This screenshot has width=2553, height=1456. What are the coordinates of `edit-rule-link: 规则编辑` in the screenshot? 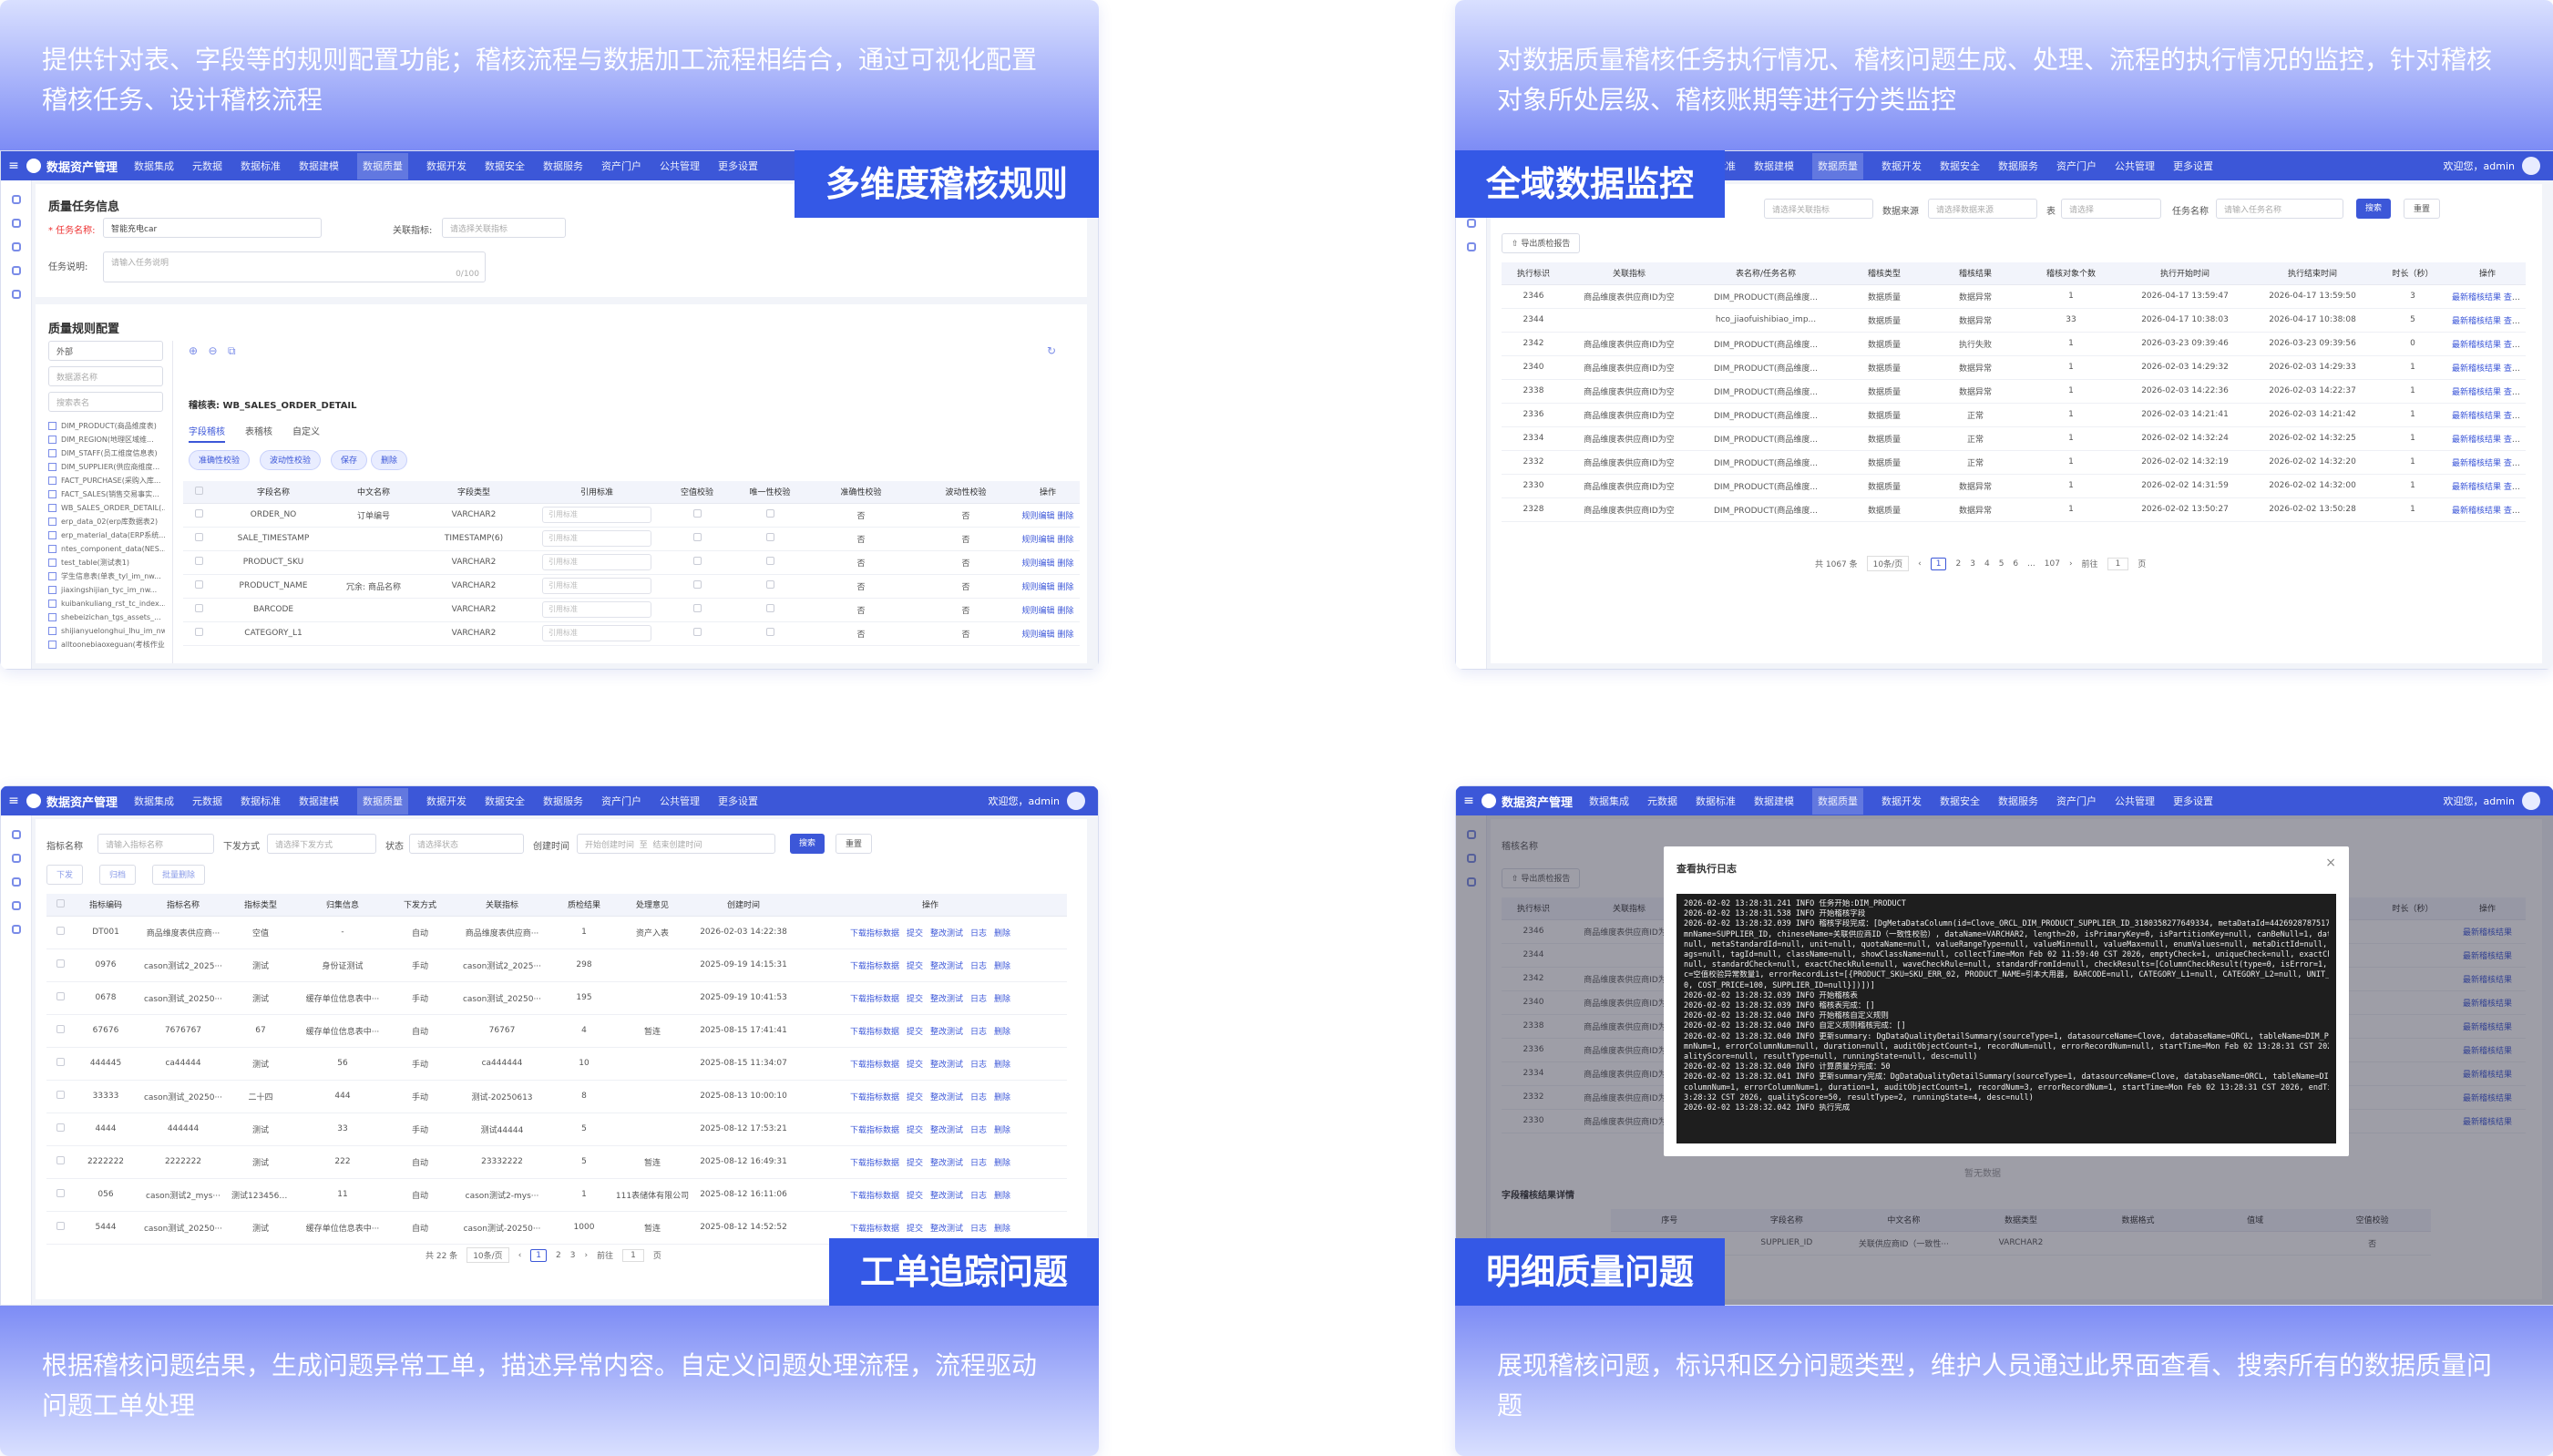 It's located at (1038, 635).